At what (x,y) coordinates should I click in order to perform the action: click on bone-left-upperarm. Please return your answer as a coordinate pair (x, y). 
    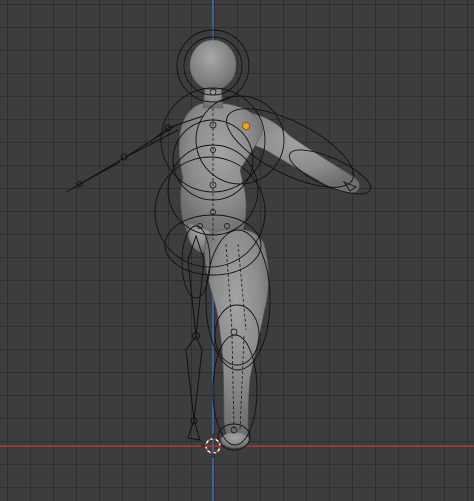
    Looking at the image, I should click on (151, 141).